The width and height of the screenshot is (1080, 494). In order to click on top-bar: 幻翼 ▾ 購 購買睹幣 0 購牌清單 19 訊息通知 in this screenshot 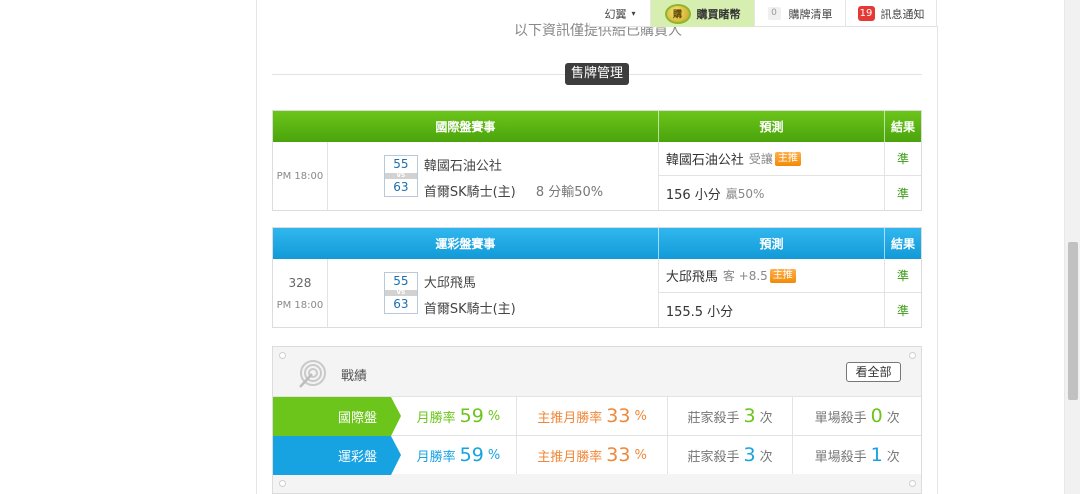, I will do `click(764, 13)`.